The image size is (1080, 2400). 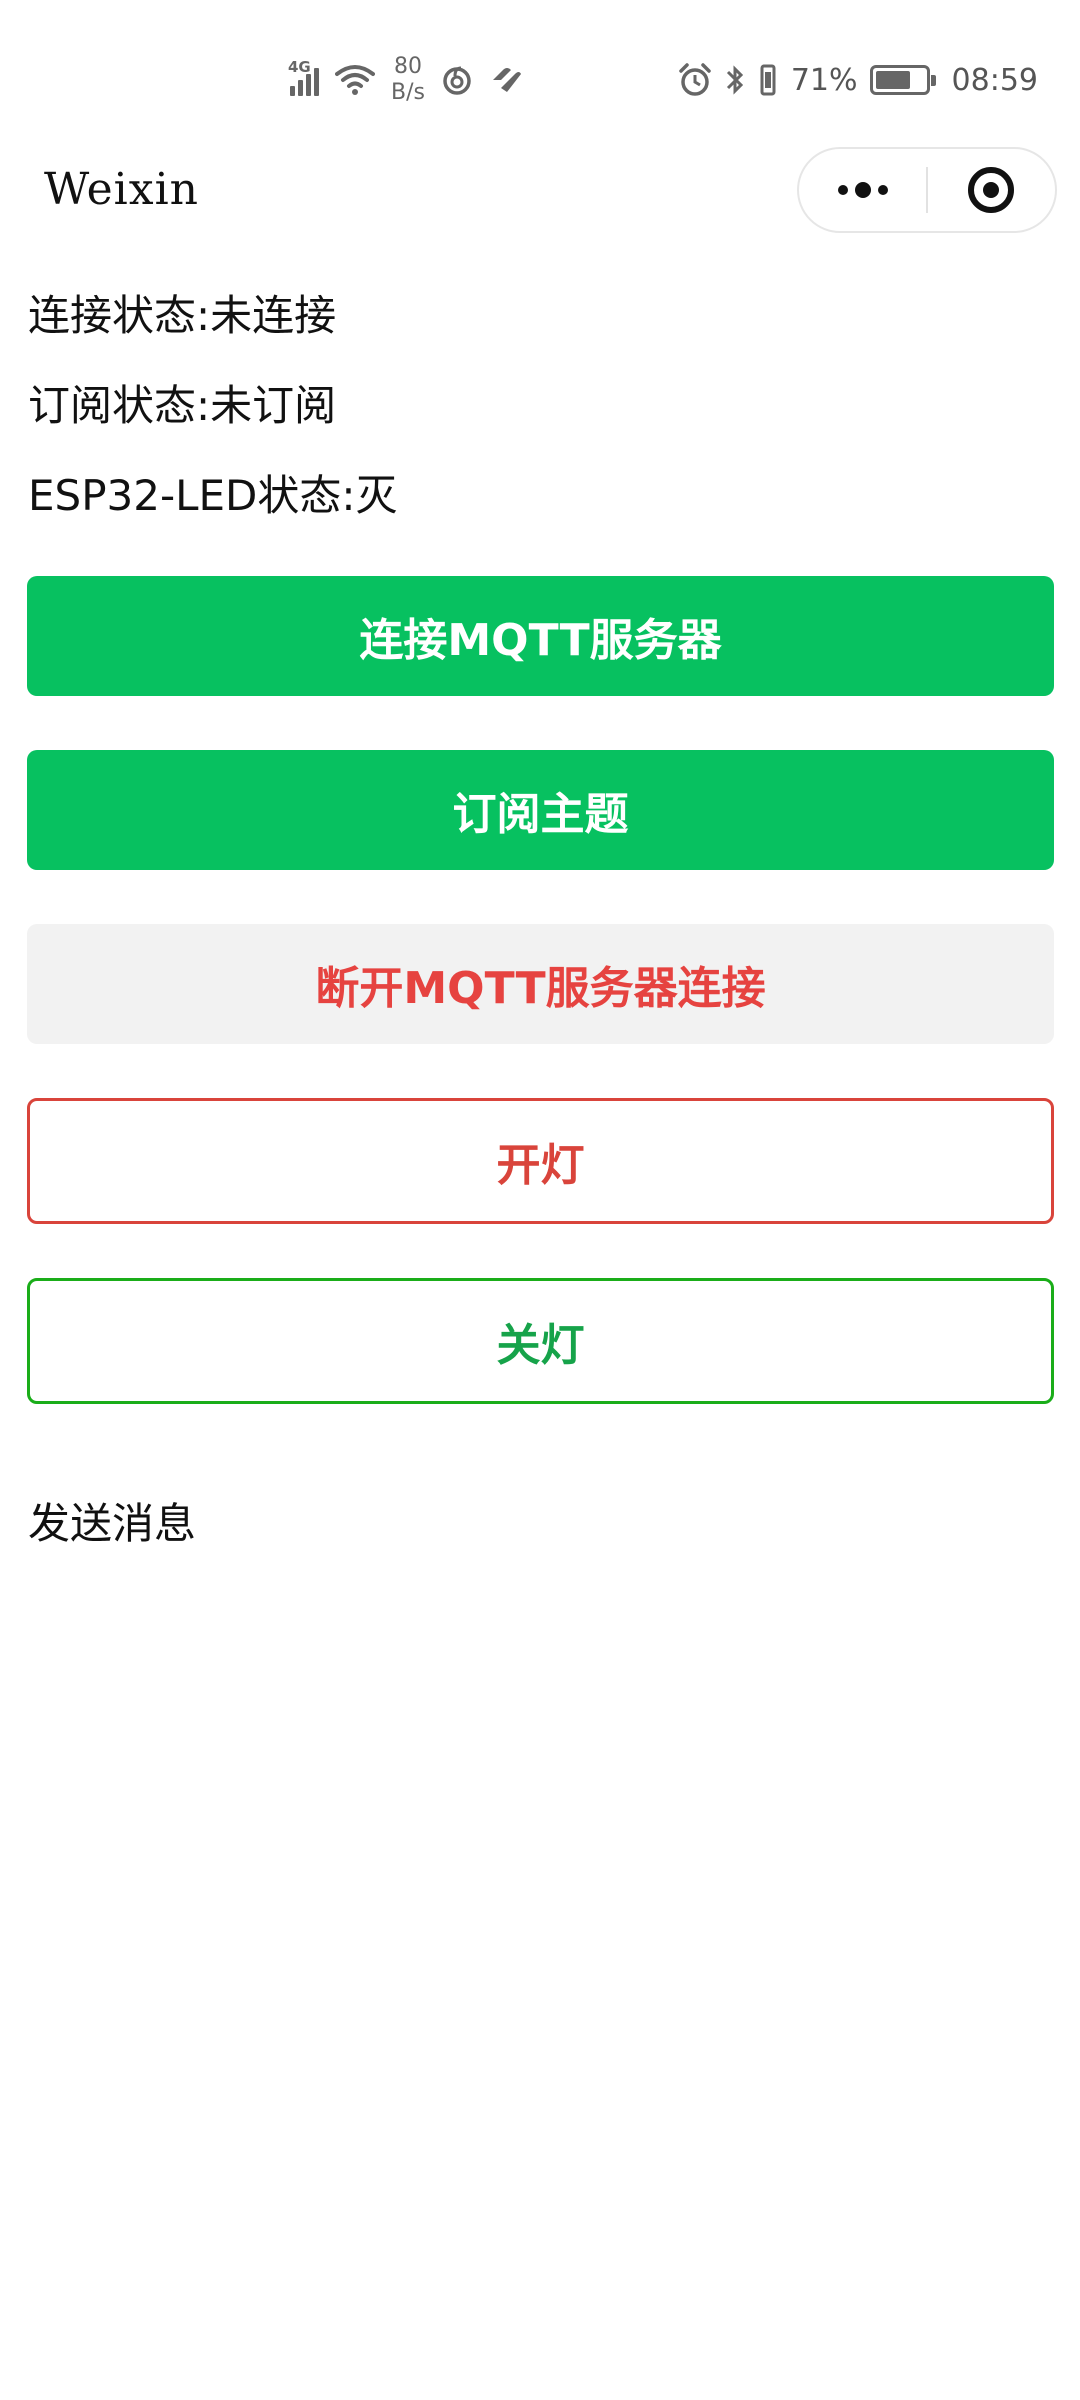 What do you see at coordinates (994, 80) in the screenshot?
I see `clock: 08:59` at bounding box center [994, 80].